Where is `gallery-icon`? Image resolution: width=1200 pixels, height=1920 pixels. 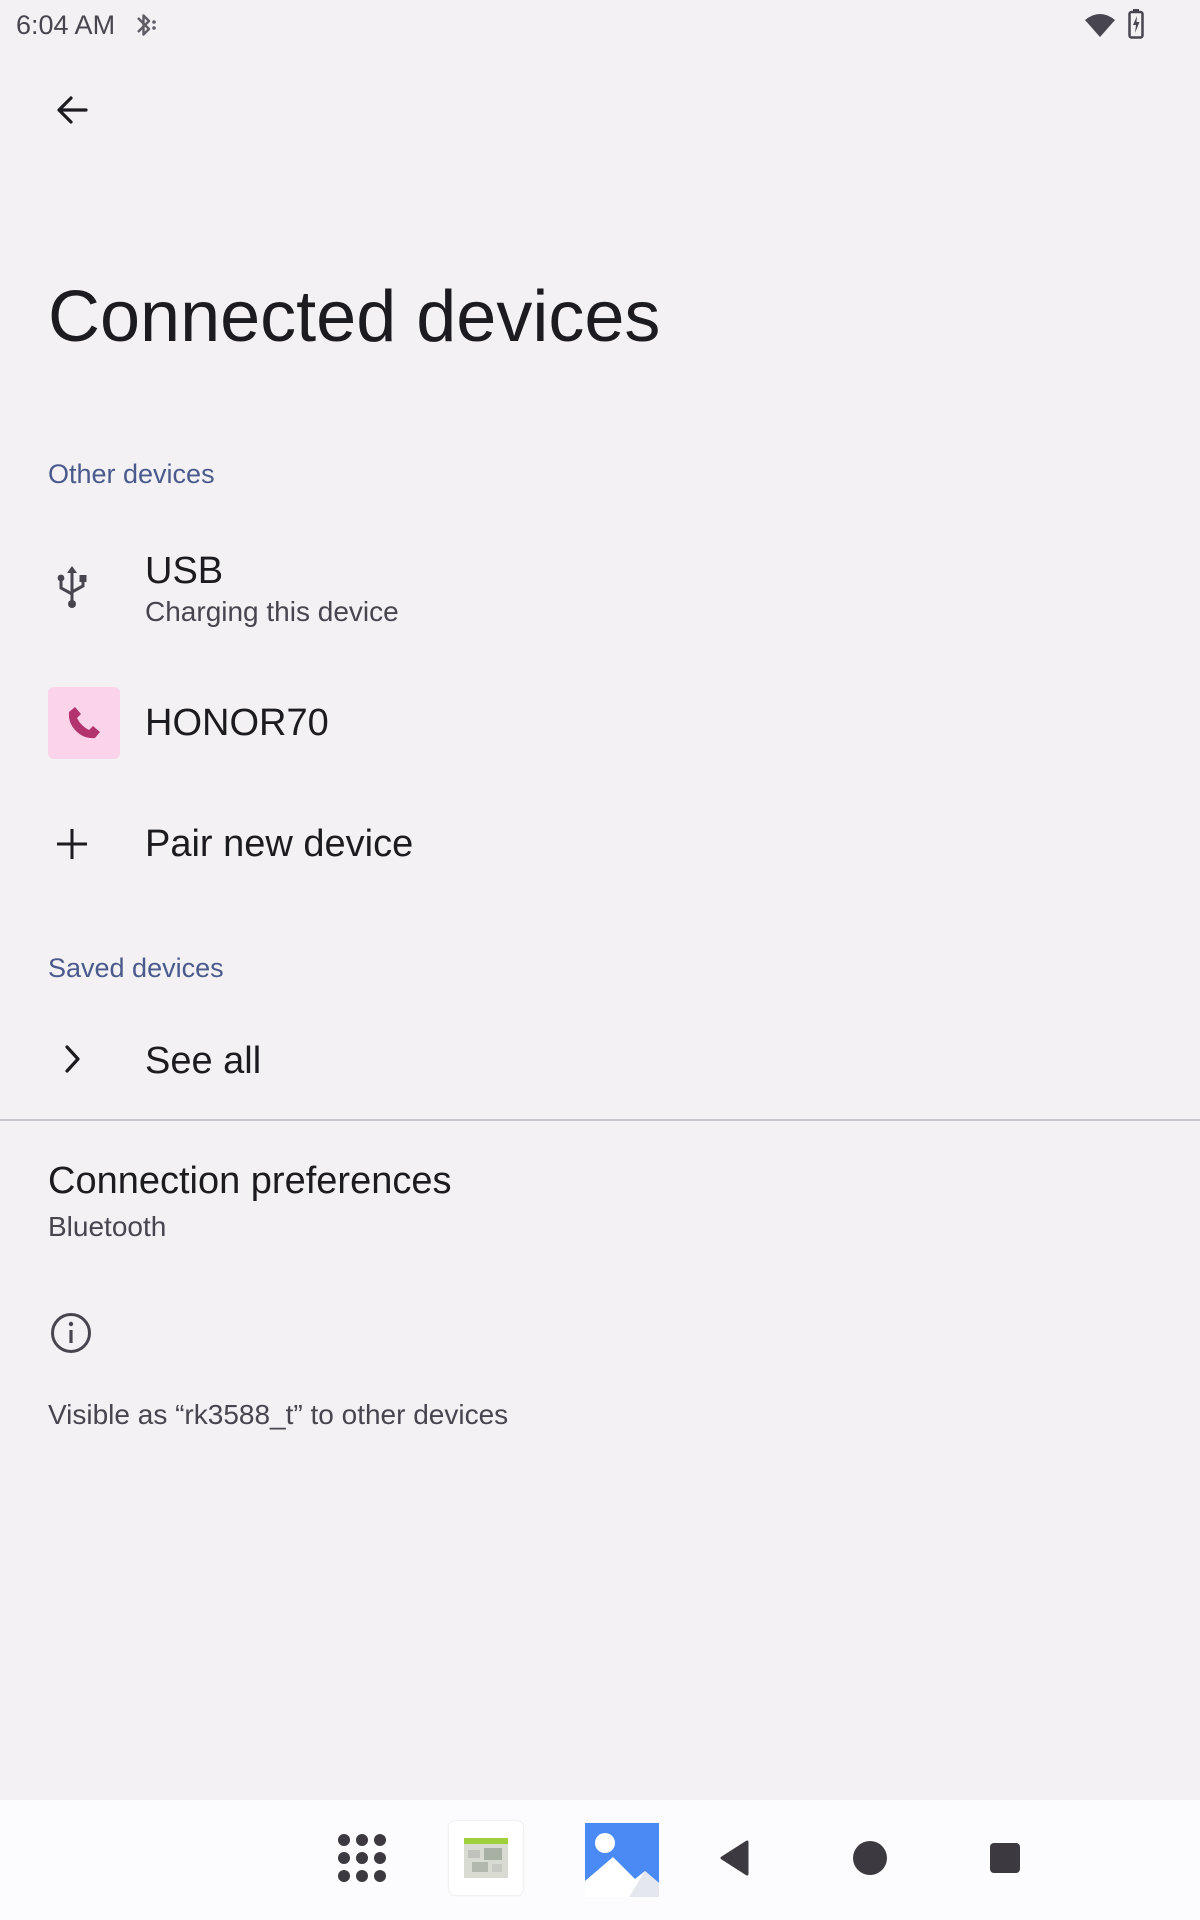
gallery-icon is located at coordinates (622, 1860).